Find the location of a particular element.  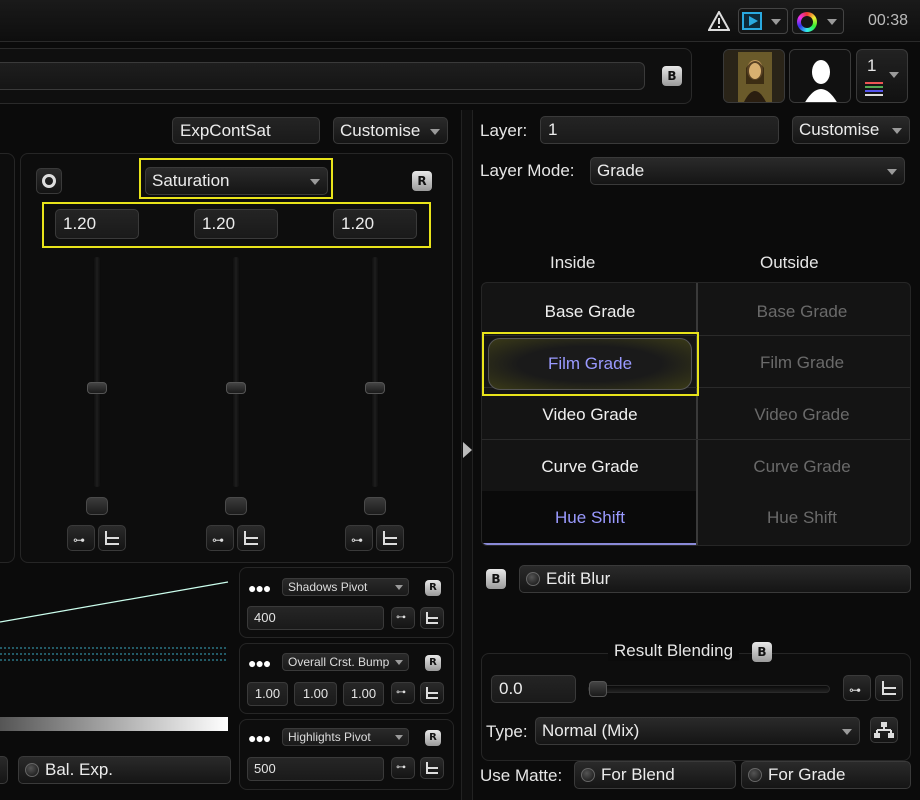

inside-hue-shift: Hue Shift is located at coordinates (590, 518).